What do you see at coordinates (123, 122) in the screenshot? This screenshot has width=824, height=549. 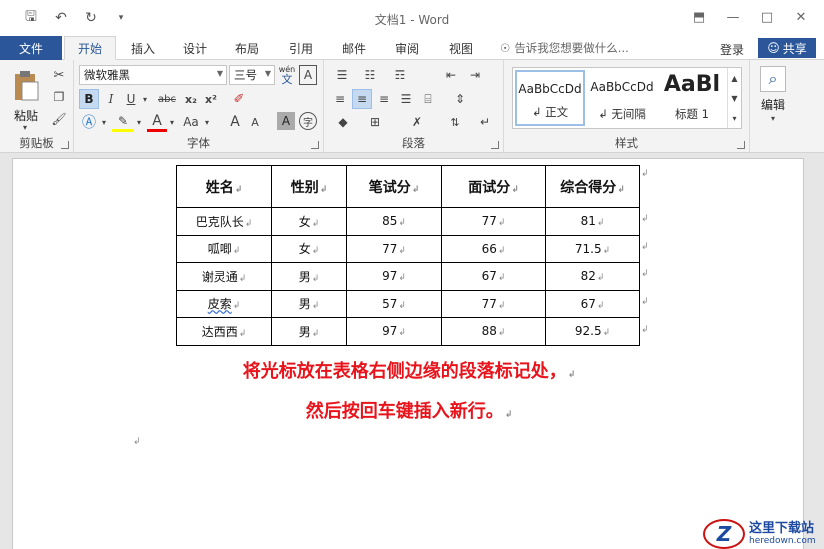 I see `highlight-icon: ✎` at bounding box center [123, 122].